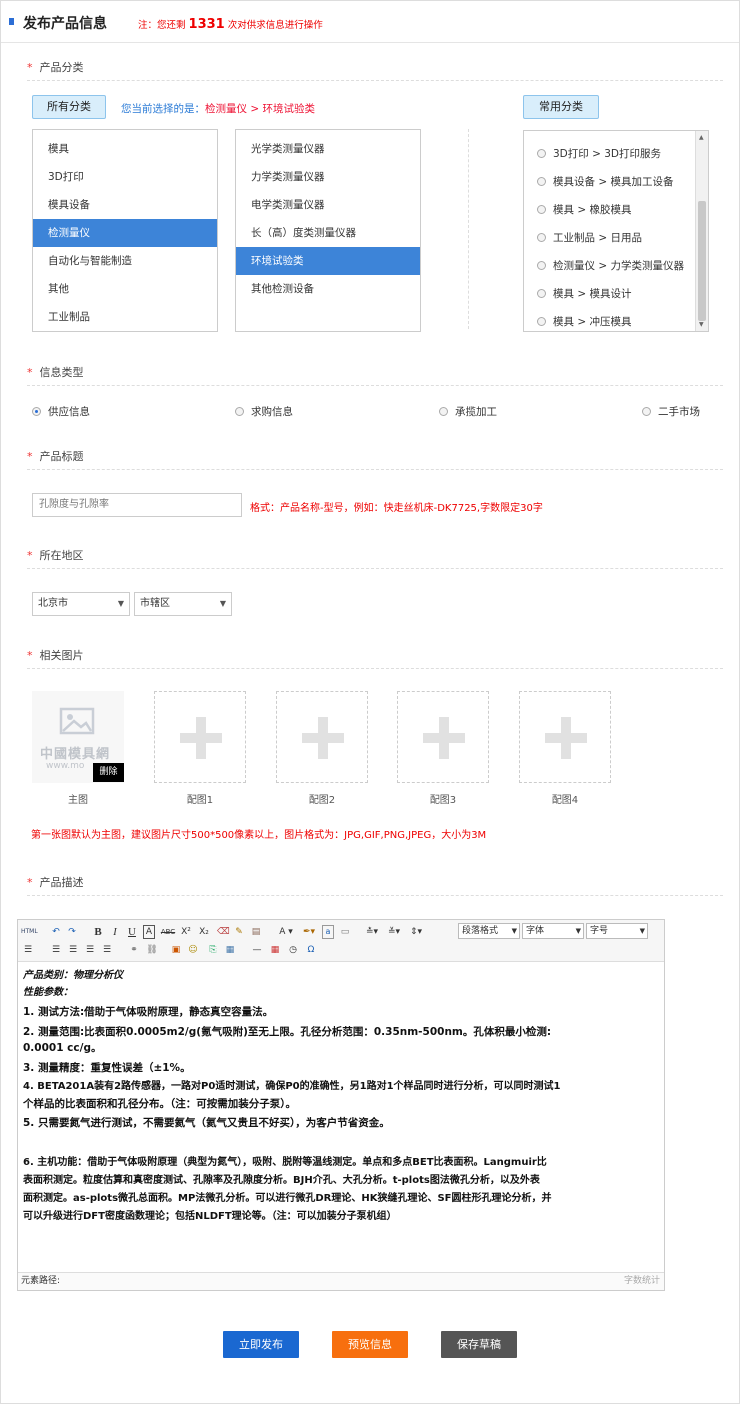  I want to click on horizontal-rule-icon: —, so click(257, 950).